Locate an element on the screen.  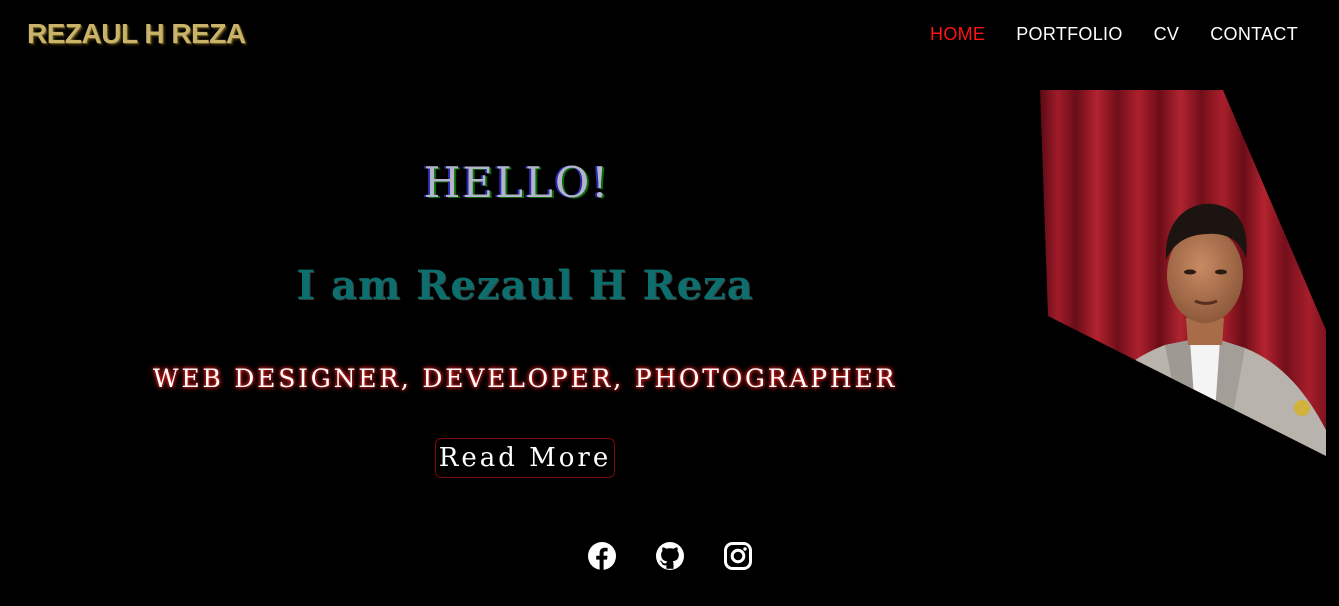
hero-greeting: HELLO! is located at coordinates (517, 182).